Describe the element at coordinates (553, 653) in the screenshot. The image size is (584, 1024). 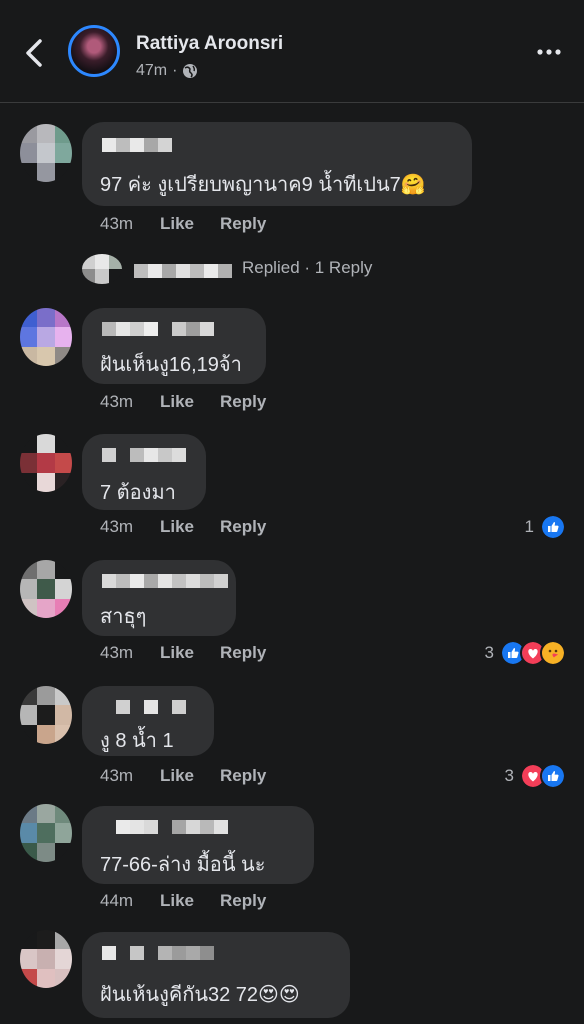
I see `care-reaction-icon` at that location.